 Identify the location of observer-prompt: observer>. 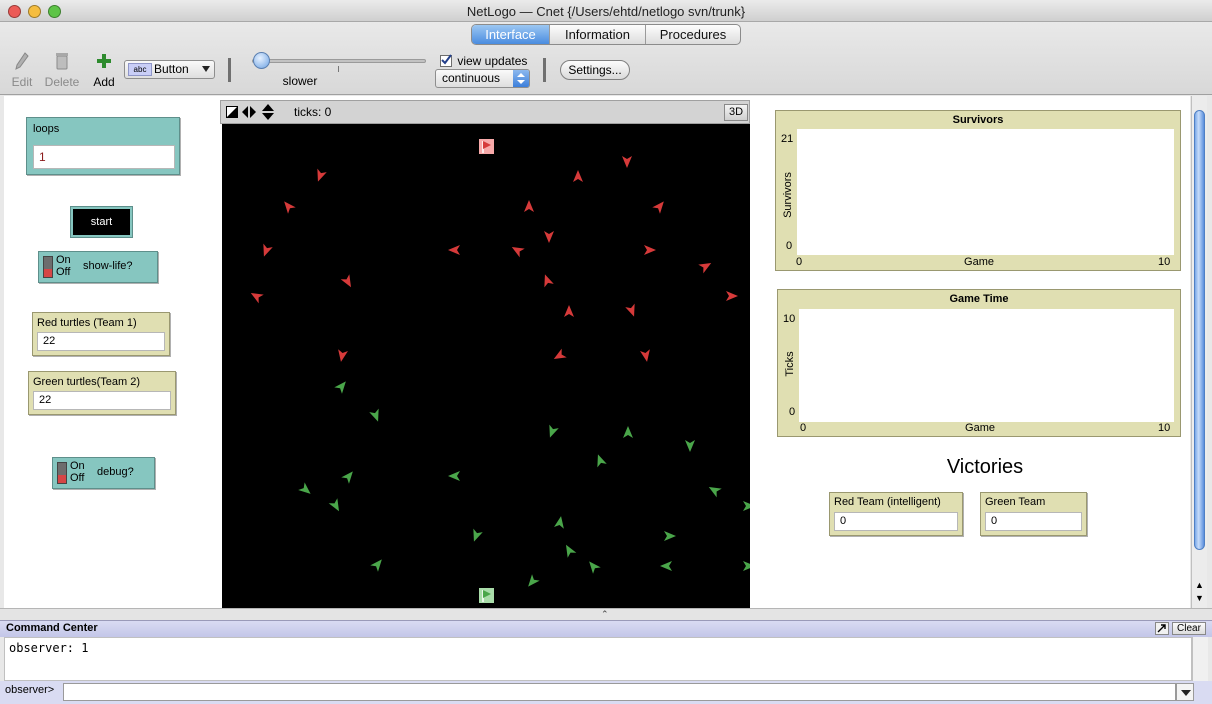
(29, 690).